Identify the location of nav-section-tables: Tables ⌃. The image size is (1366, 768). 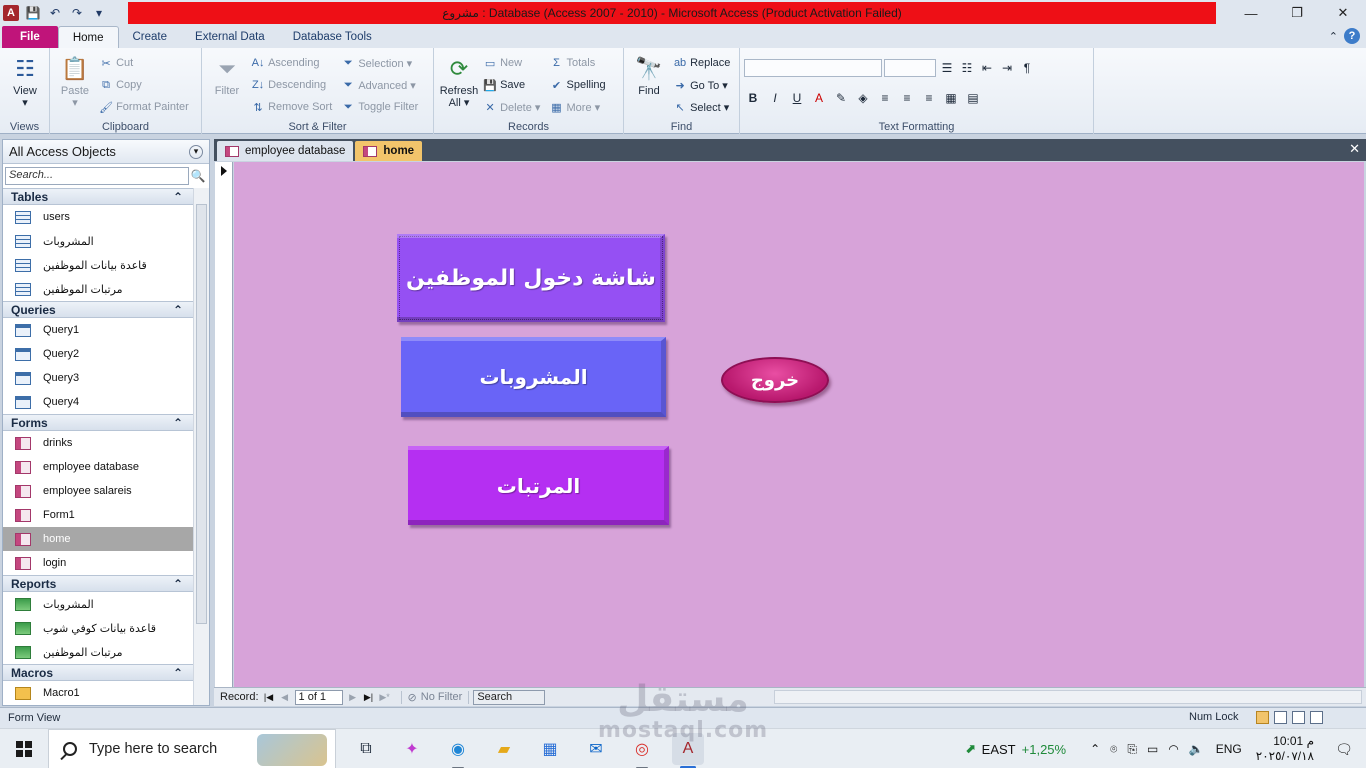
(98, 196).